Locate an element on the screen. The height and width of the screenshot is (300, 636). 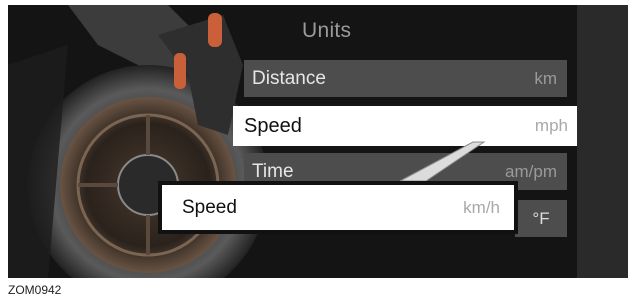
callout-option: Speed km/h is located at coordinates (338, 207).